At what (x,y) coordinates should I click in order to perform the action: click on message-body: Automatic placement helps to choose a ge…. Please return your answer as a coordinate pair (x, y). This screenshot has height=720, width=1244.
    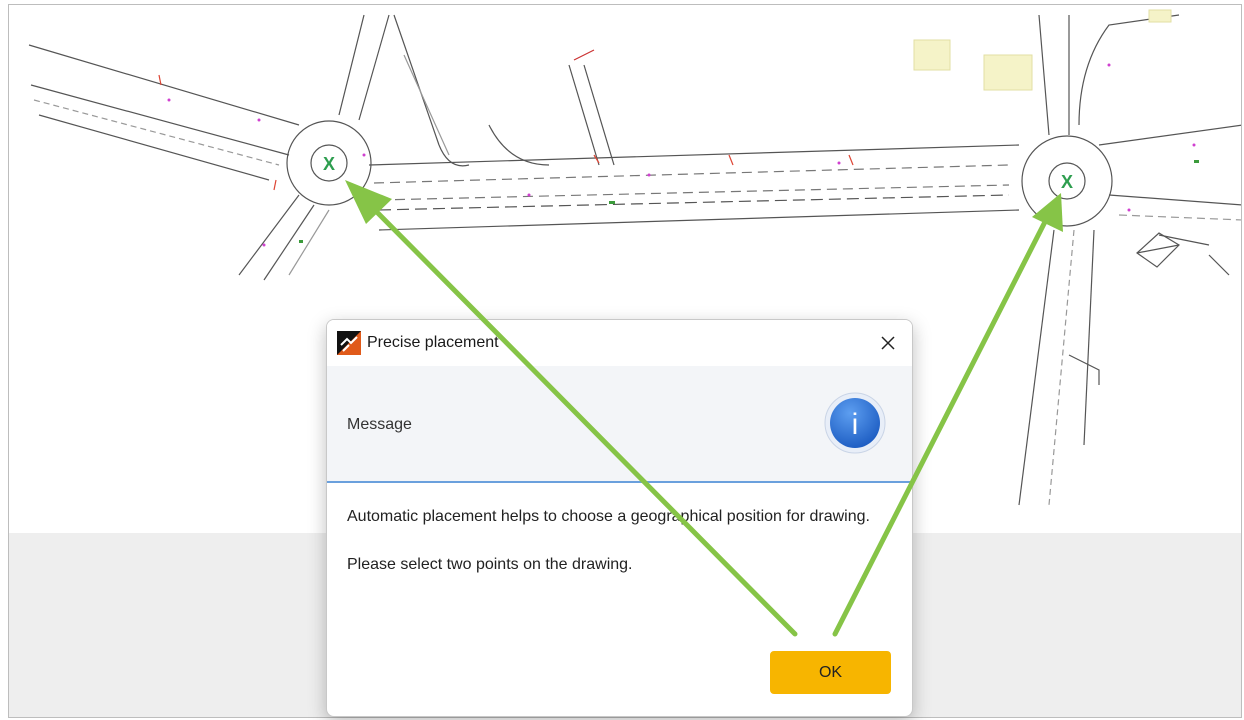
    Looking at the image, I should click on (619, 553).